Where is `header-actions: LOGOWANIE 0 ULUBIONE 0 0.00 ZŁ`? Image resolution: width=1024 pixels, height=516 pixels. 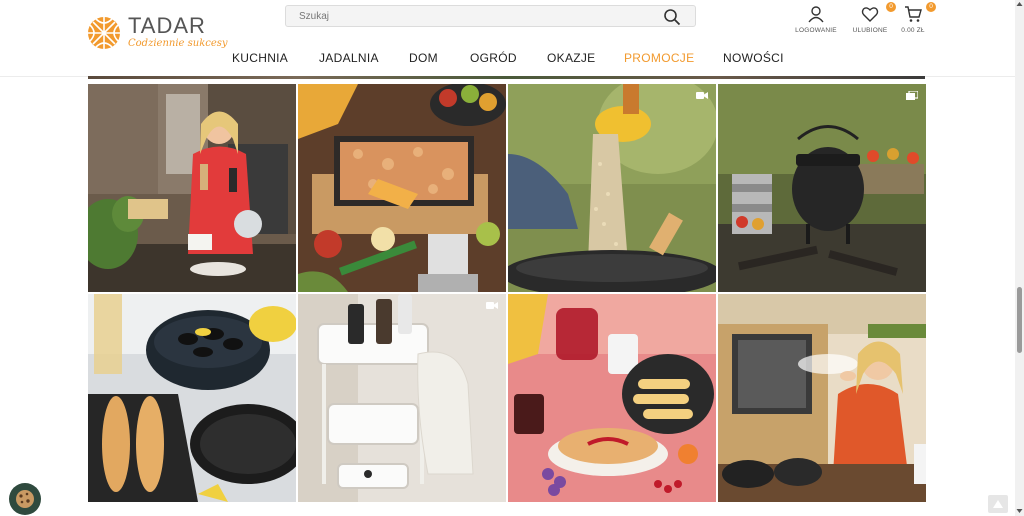 header-actions: LOGOWANIE 0 ULUBIONE 0 0.00 ZŁ is located at coordinates (864, 18).